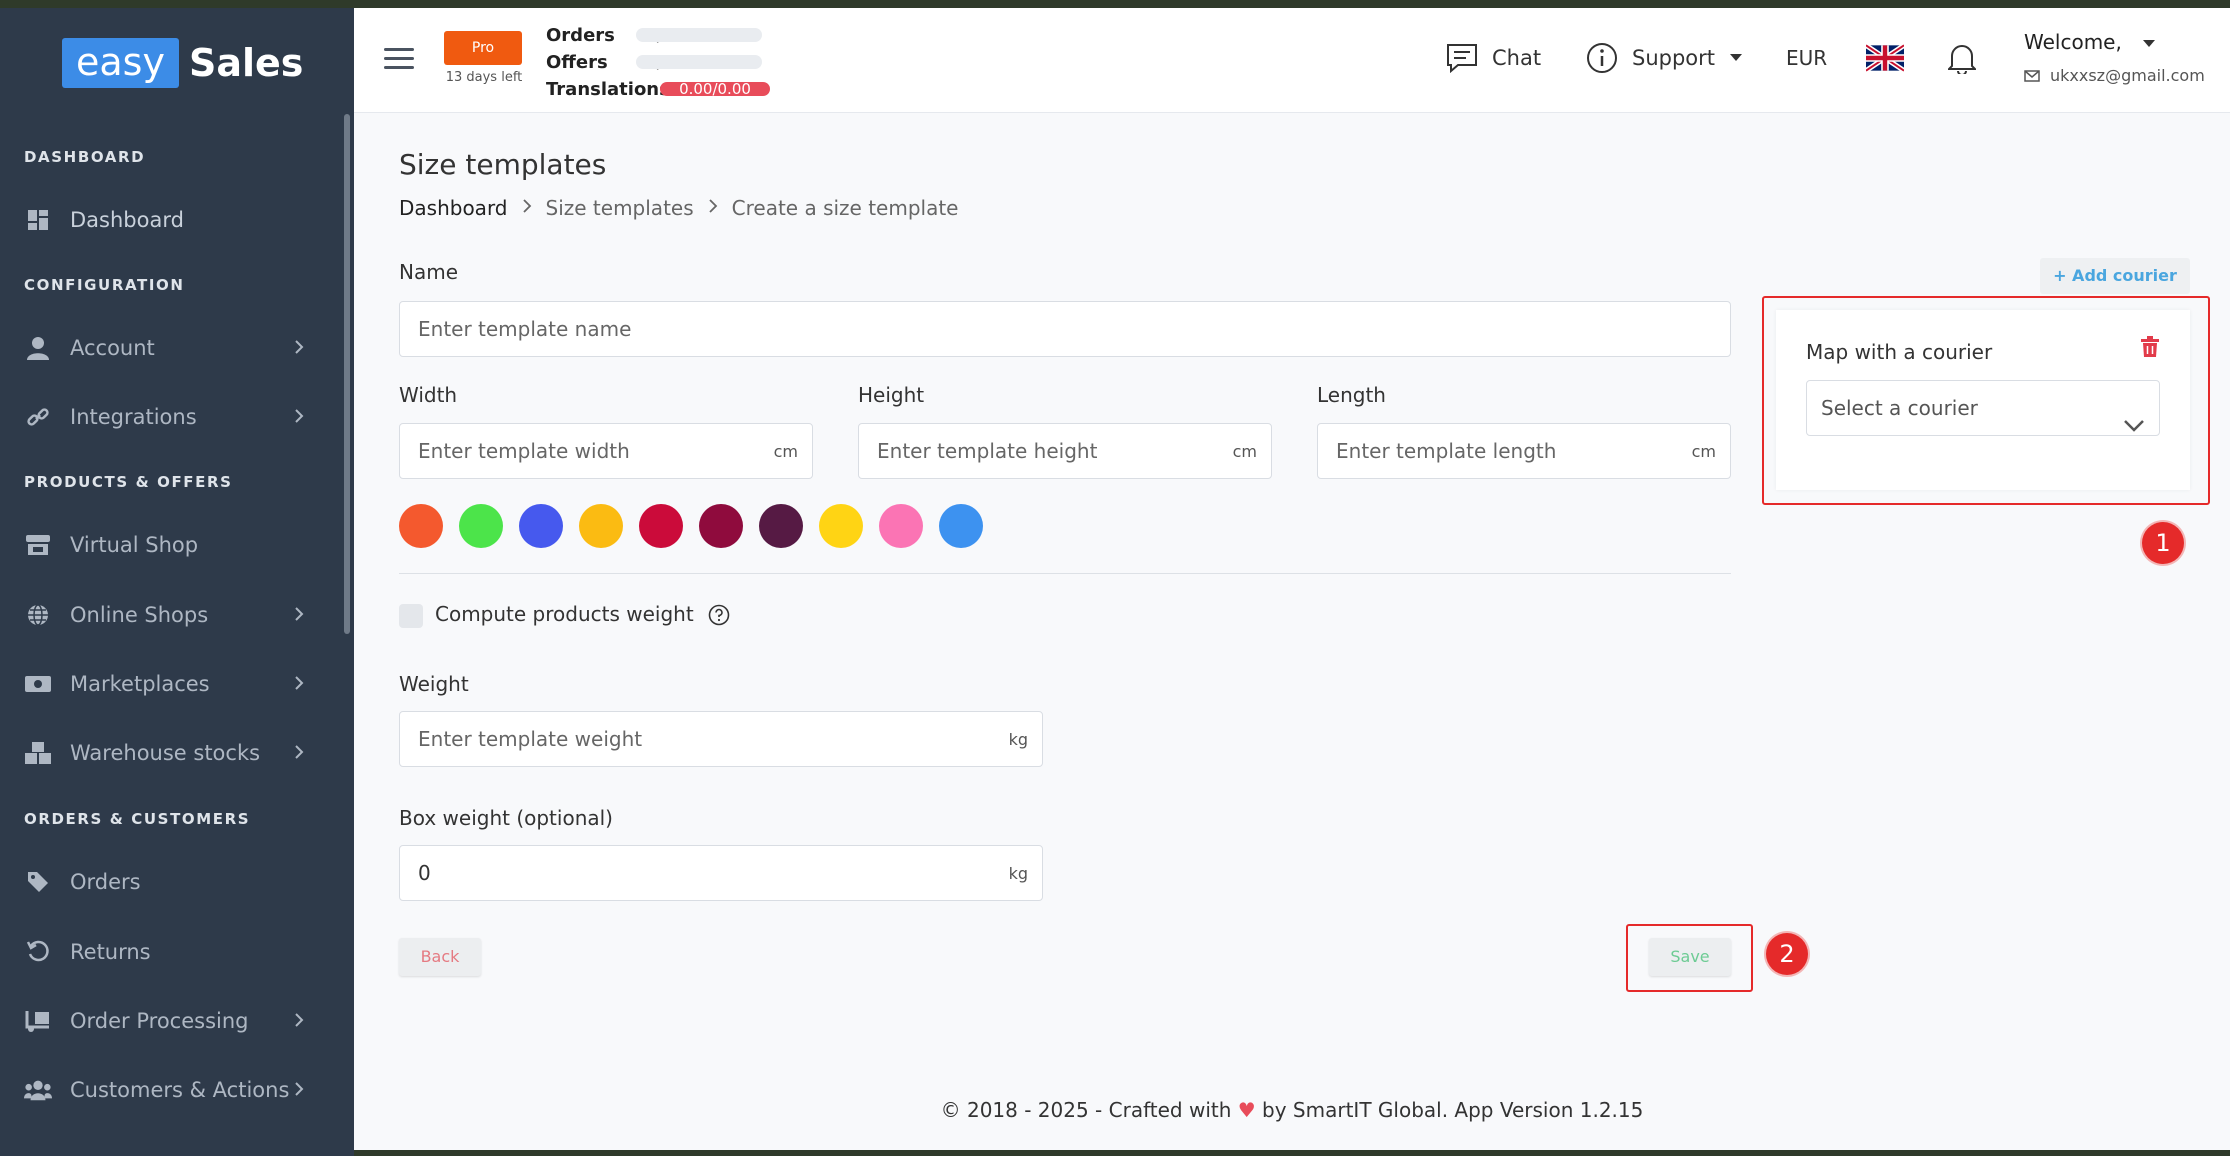  Describe the element at coordinates (428, 395) in the screenshot. I see `width-label: Width` at that location.